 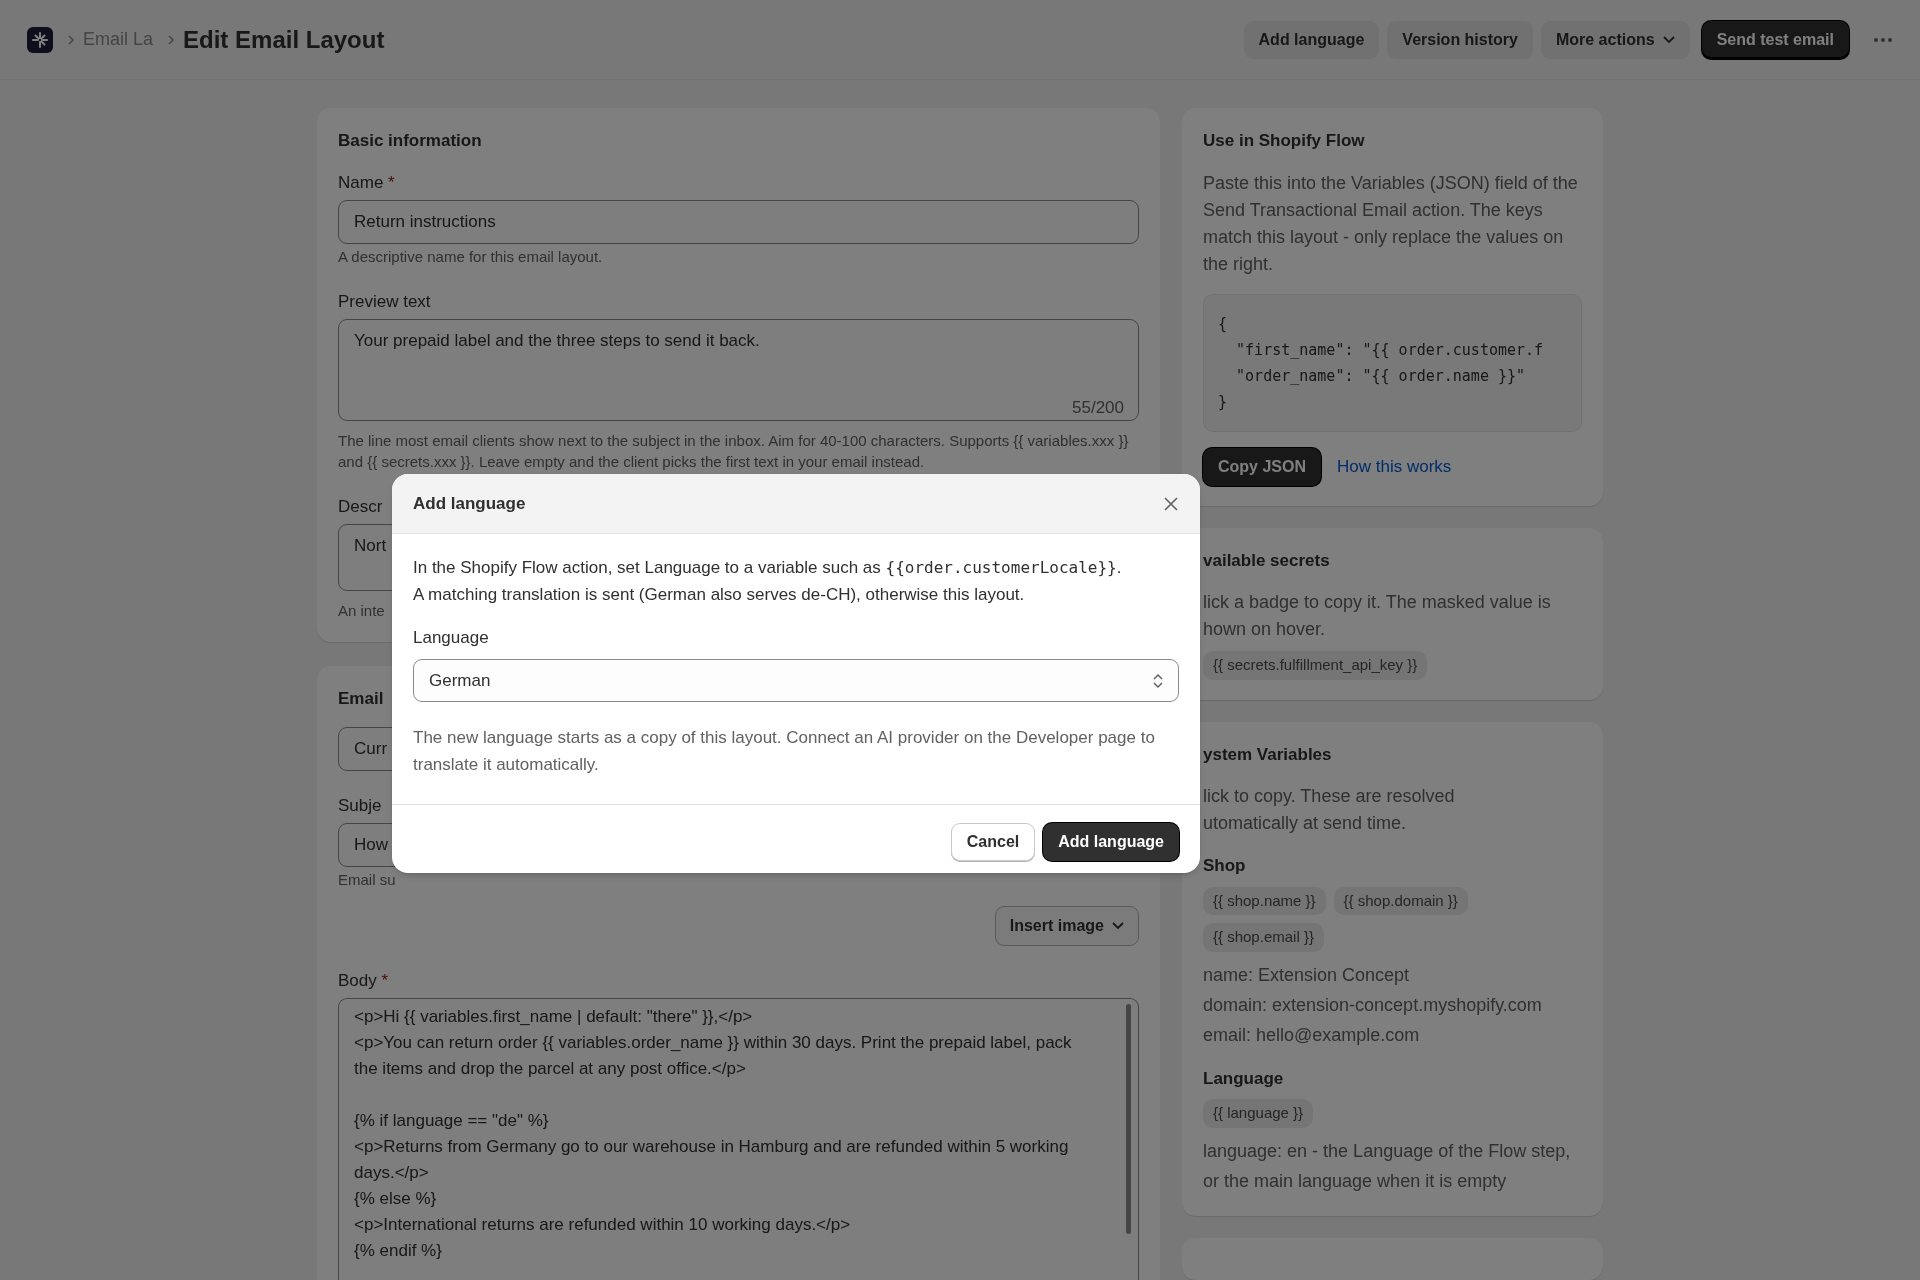 I want to click on copy-json-button: Copy JSON, so click(x=1262, y=466).